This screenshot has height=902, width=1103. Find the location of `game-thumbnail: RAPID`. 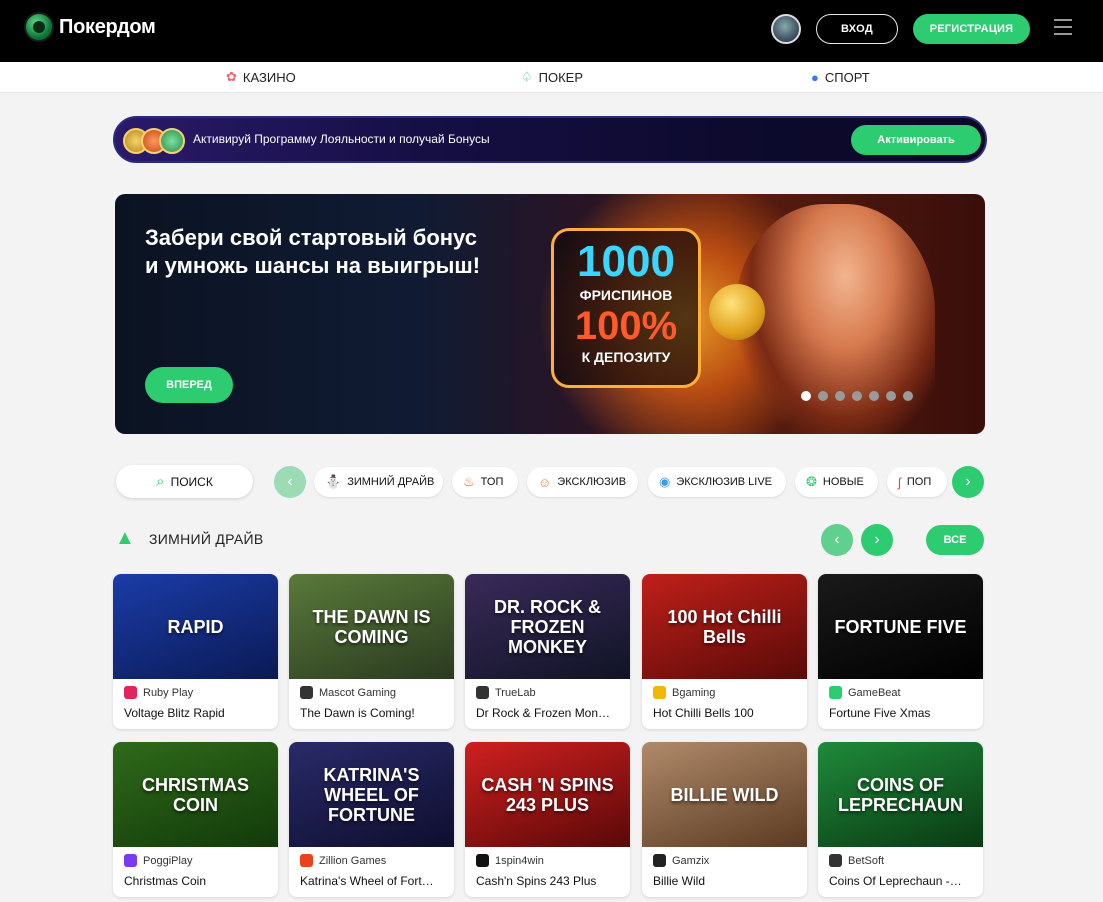

game-thumbnail: RAPID is located at coordinates (195, 626).